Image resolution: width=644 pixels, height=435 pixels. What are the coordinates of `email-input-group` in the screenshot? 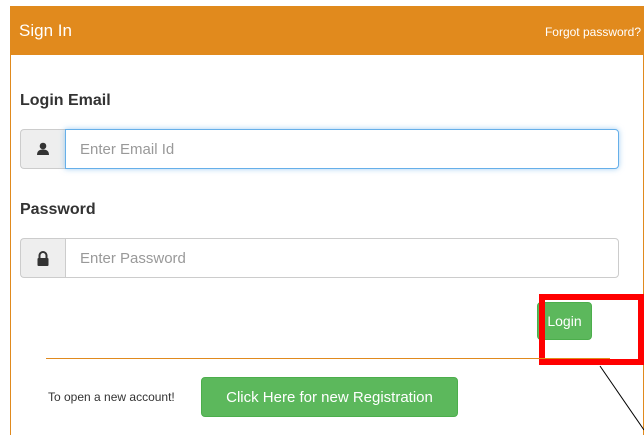 It's located at (319, 149).